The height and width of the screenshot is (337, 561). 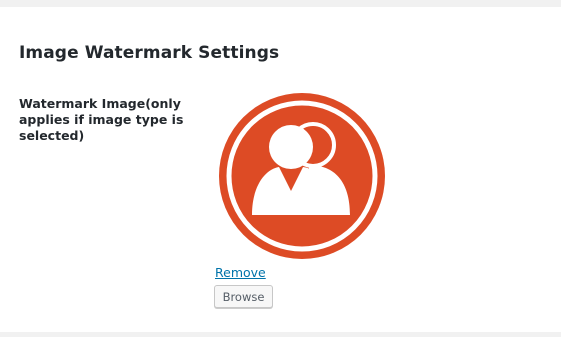 I want to click on users-group-icon, so click(x=302, y=176).